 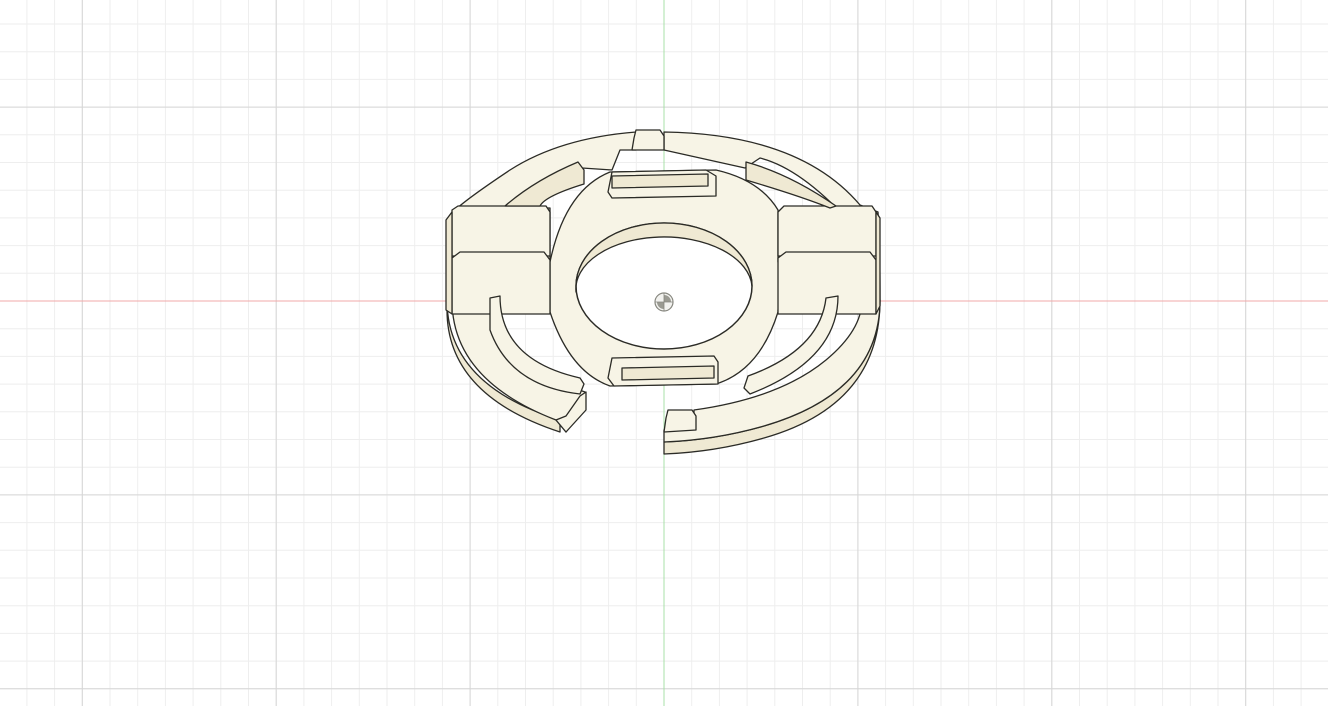 I want to click on top-slot-inner, so click(x=660, y=181).